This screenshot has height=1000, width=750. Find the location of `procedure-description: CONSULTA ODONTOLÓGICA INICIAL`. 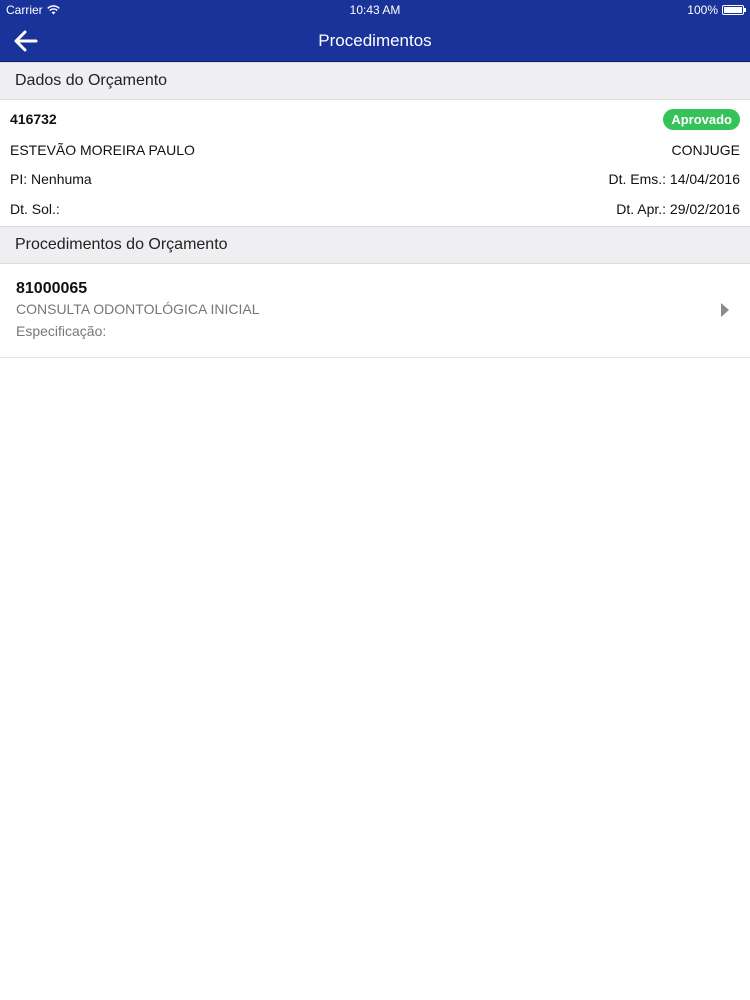

procedure-description: CONSULTA ODONTOLÓGICA INICIAL is located at coordinates (138, 309).